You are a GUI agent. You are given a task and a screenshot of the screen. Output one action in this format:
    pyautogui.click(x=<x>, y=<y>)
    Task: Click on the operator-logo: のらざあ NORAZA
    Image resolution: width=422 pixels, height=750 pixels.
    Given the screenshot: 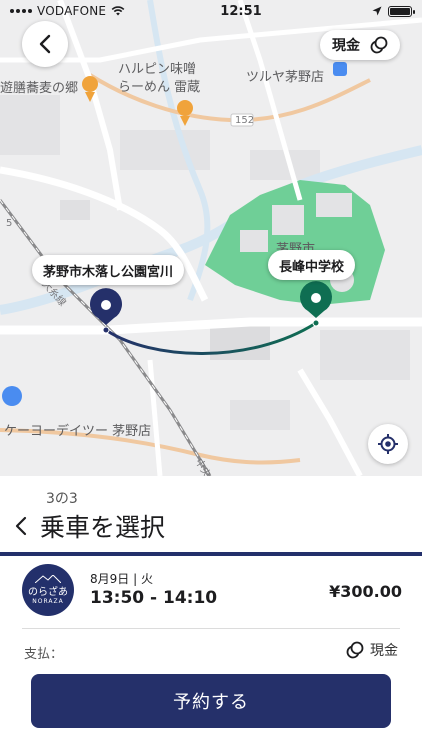 What is the action you would take?
    pyautogui.click(x=48, y=590)
    